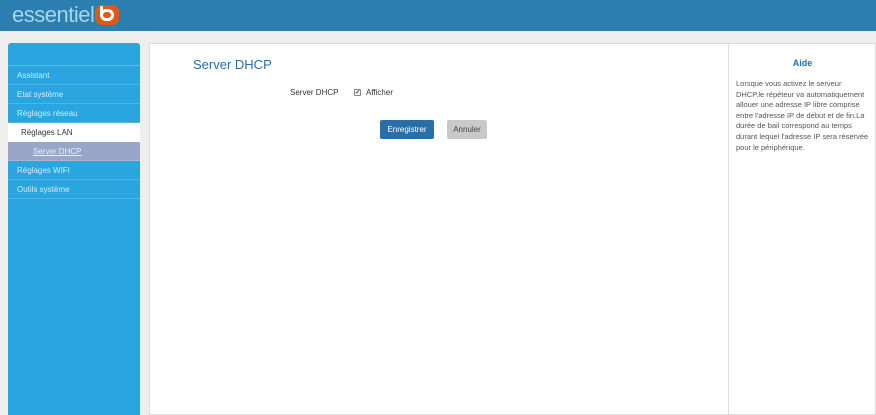 The image size is (876, 415). I want to click on cancel-button: Annuler, so click(467, 129).